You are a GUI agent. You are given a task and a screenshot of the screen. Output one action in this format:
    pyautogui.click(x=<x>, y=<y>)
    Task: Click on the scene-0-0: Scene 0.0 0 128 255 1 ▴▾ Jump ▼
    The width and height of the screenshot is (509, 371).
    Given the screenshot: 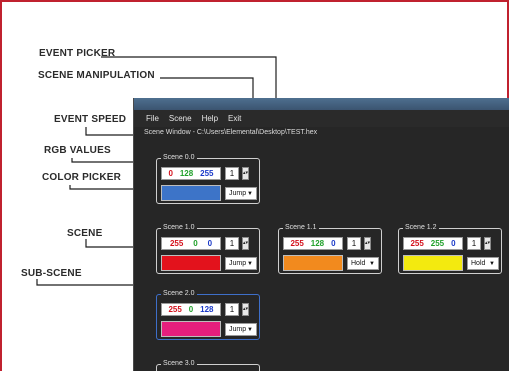 What is the action you would take?
    pyautogui.click(x=208, y=178)
    